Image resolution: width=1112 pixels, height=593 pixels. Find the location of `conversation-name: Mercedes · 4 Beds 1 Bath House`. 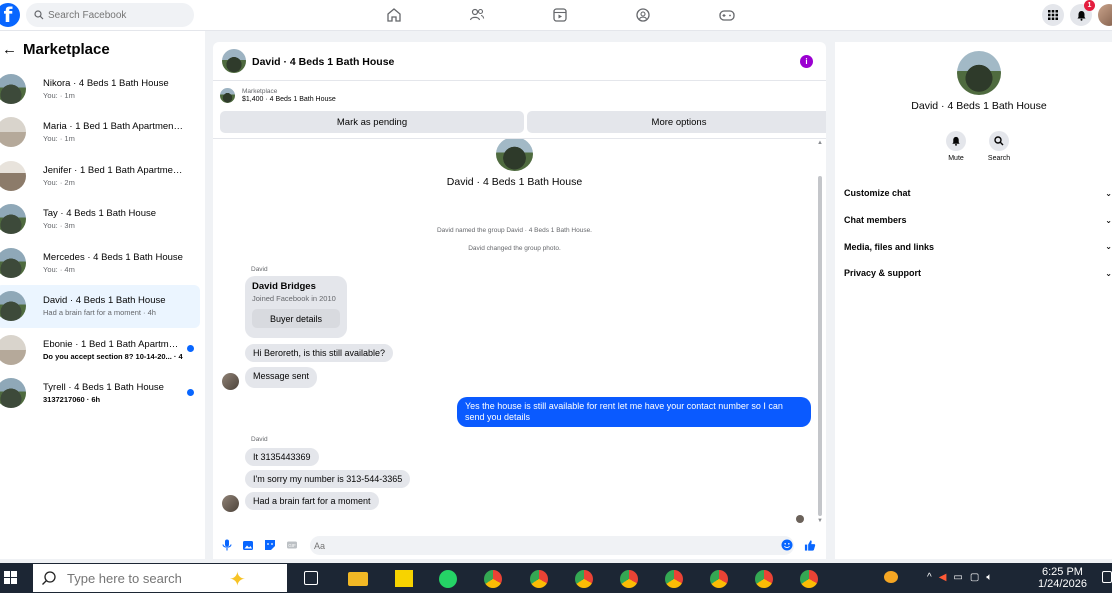

conversation-name: Mercedes · 4 Beds 1 Bath House is located at coordinates (113, 257).